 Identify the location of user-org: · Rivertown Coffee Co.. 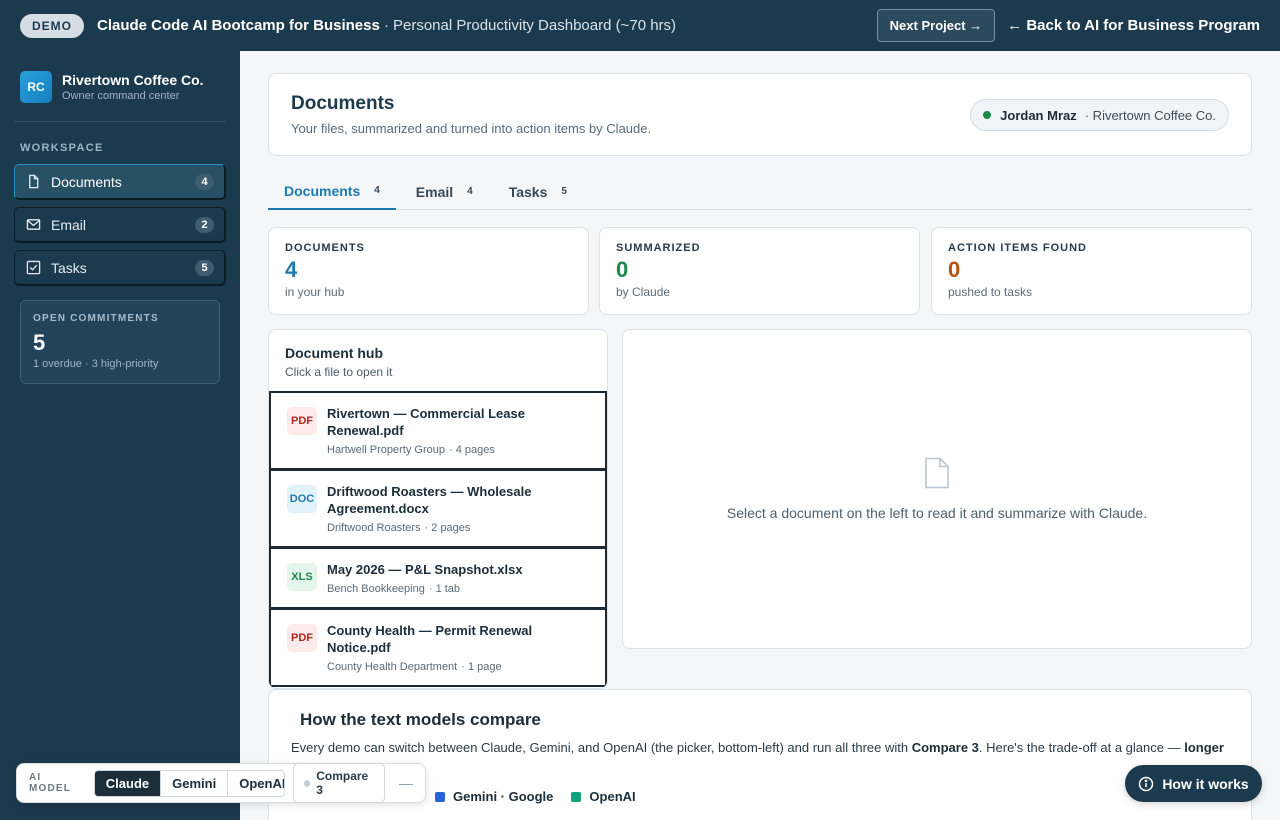
(1150, 115).